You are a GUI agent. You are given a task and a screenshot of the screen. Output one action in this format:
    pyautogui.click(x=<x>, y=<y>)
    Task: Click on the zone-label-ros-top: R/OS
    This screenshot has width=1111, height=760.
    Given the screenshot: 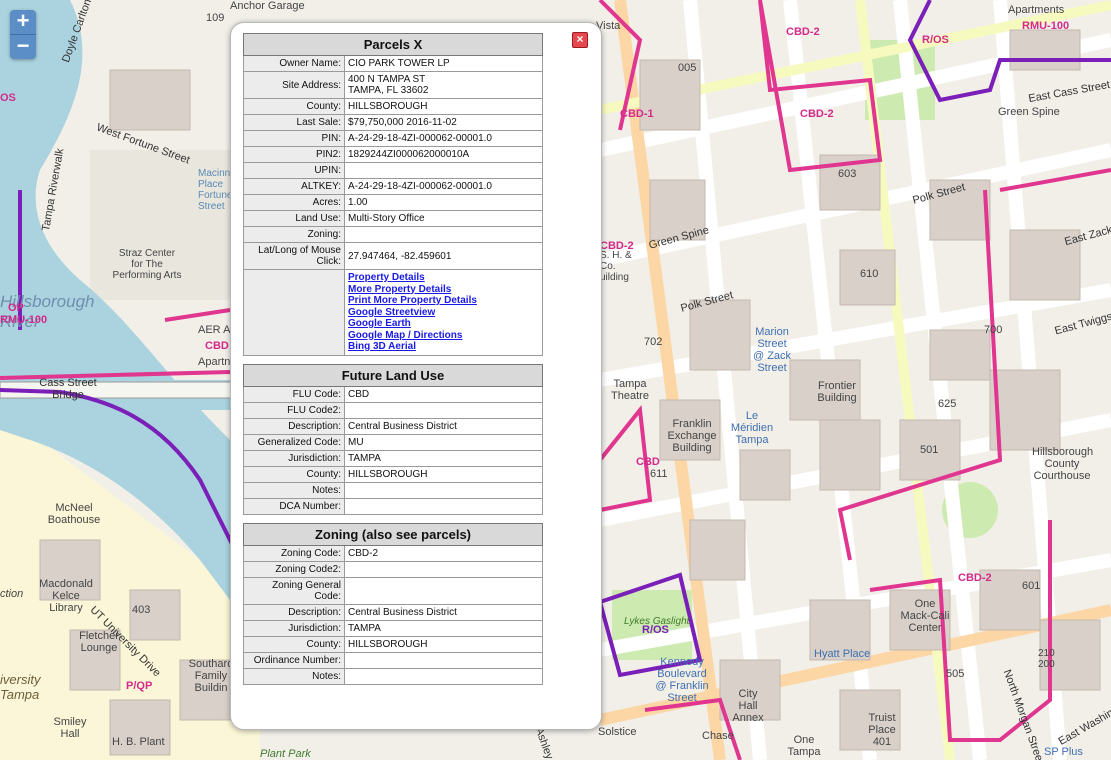 What is the action you would take?
    pyautogui.click(x=935, y=40)
    